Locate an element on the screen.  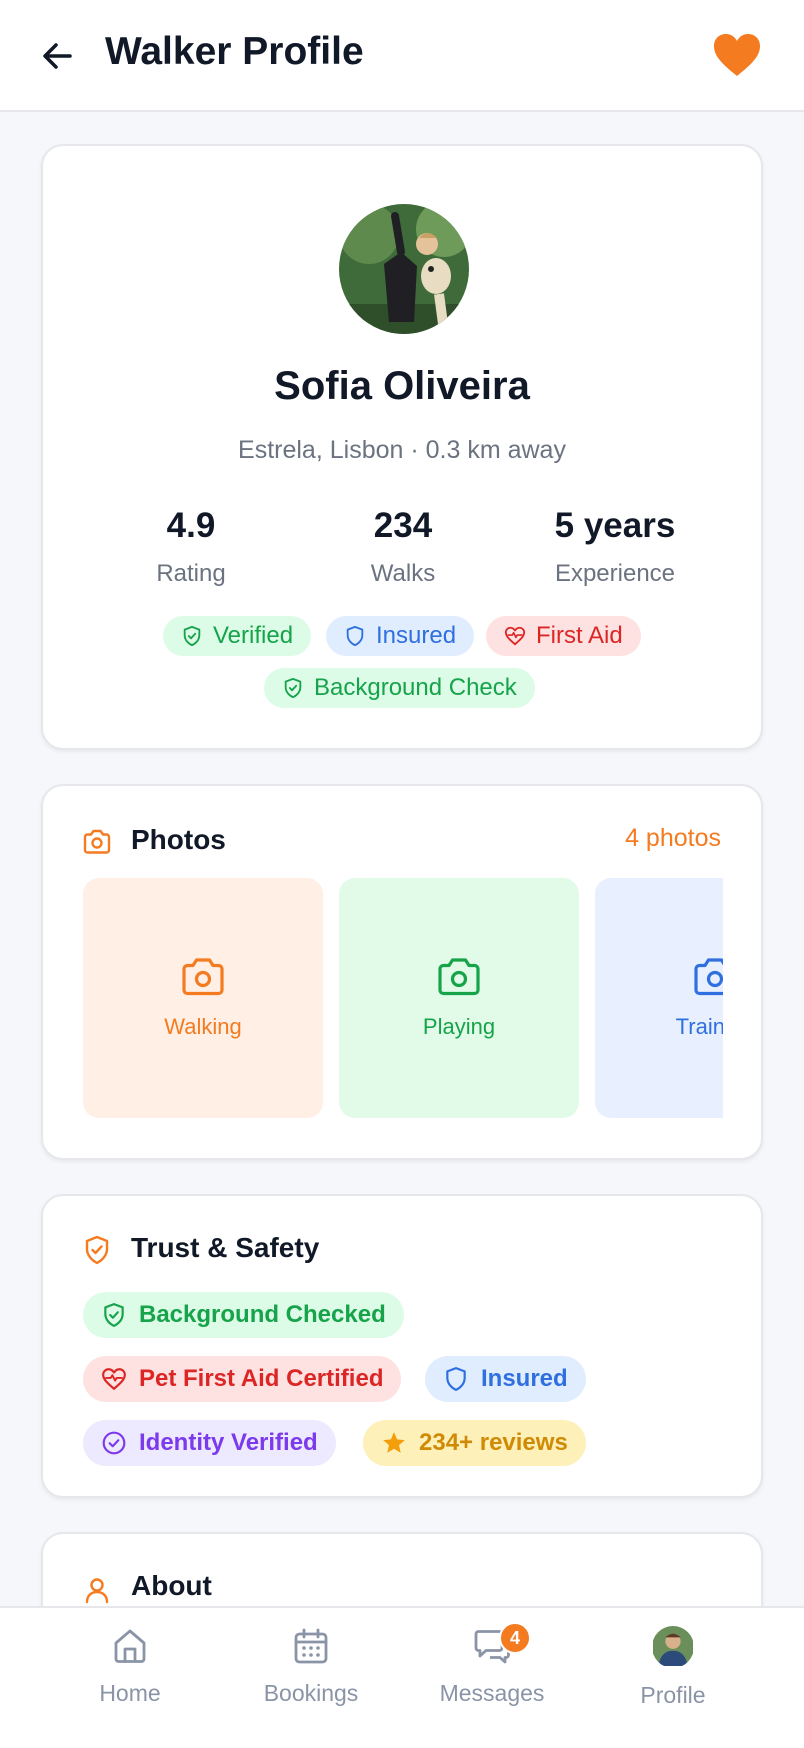
stat-value: 5 years is located at coordinates (615, 525).